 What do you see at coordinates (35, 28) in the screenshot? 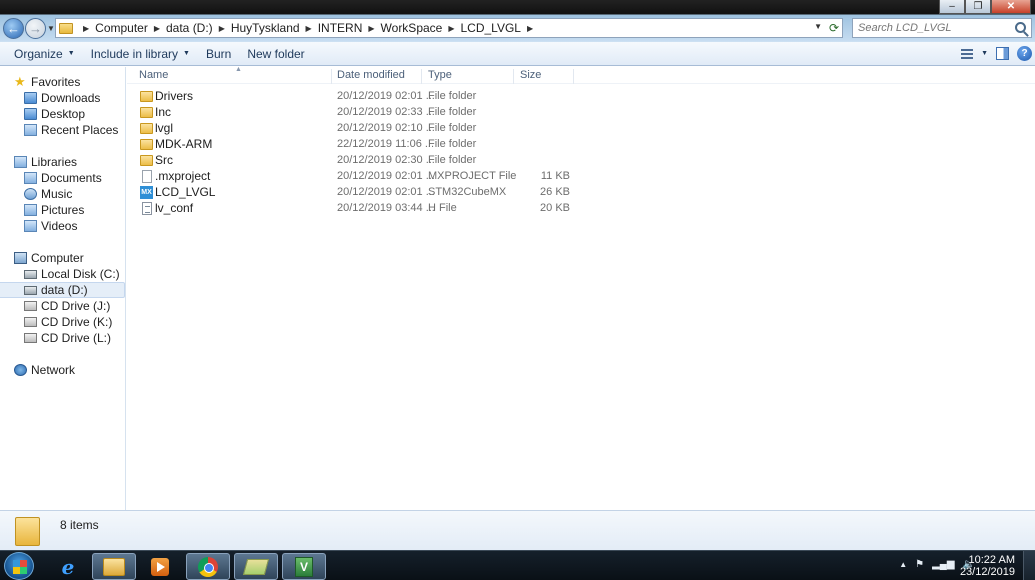
I see `forward-button: →` at bounding box center [35, 28].